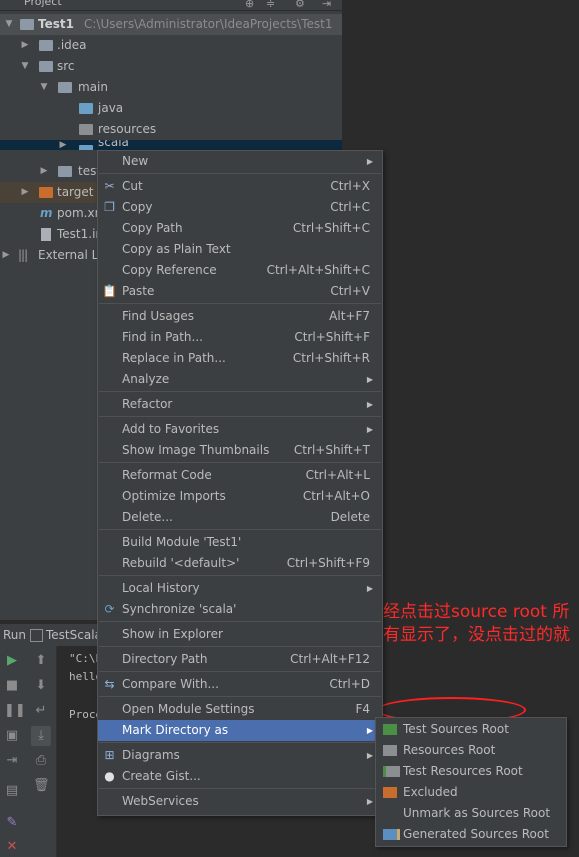  I want to click on pause-icon: ❚❚, so click(15, 711).